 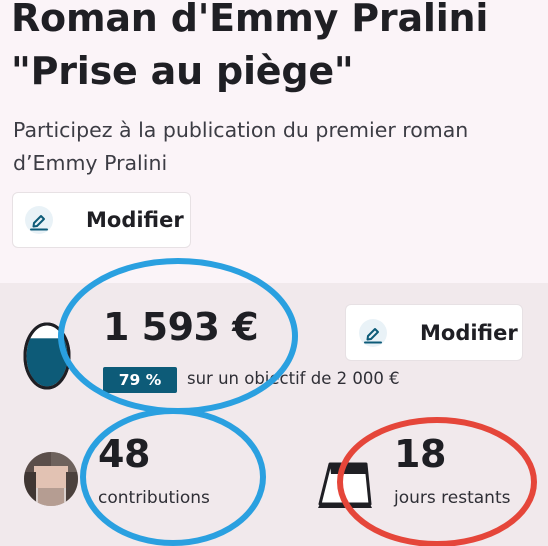 I want to click on contributions-count: 48, so click(x=124, y=454).